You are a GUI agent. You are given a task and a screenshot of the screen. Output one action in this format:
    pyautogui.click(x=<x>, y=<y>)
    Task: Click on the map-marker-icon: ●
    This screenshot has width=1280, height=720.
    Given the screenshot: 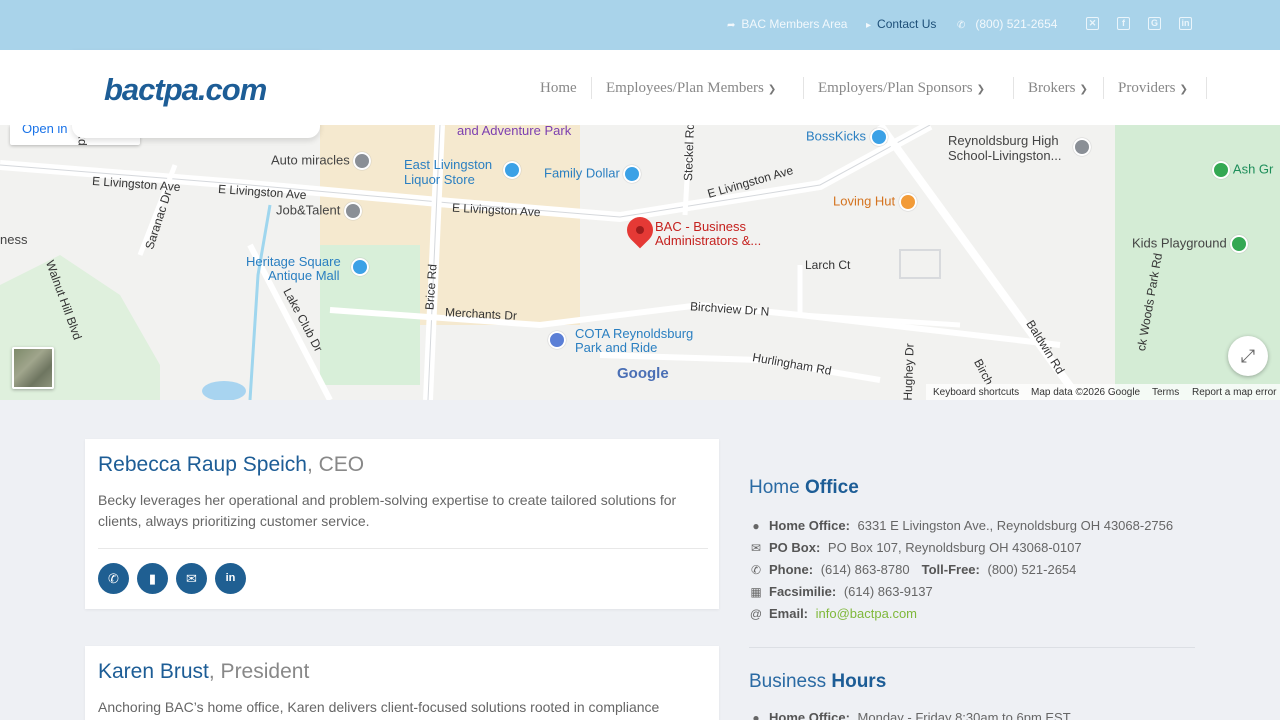 What is the action you would take?
    pyautogui.click(x=756, y=526)
    